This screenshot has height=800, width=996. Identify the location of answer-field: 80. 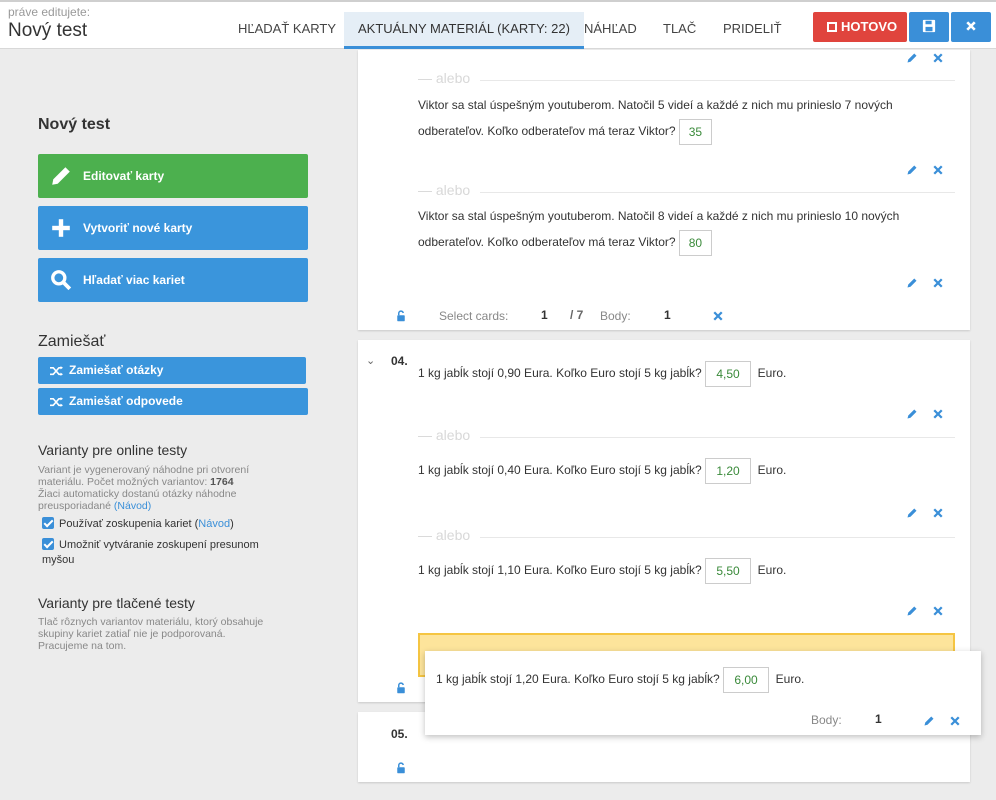
(695, 242).